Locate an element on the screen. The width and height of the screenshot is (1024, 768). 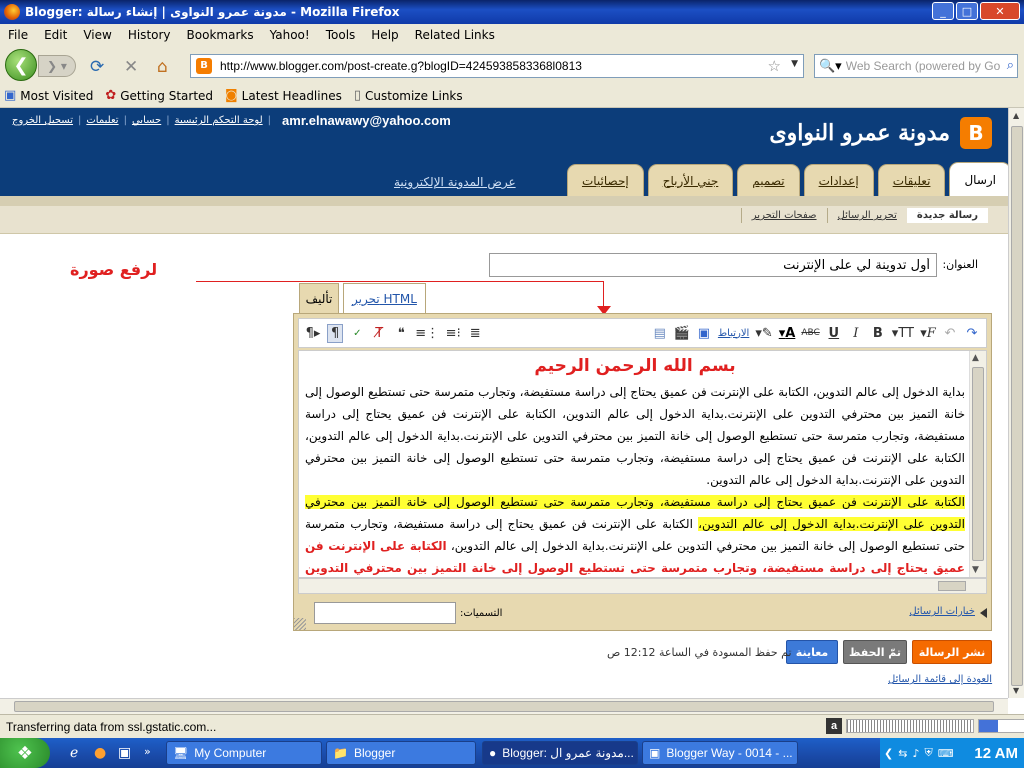
underline-button: U is located at coordinates (834, 333).